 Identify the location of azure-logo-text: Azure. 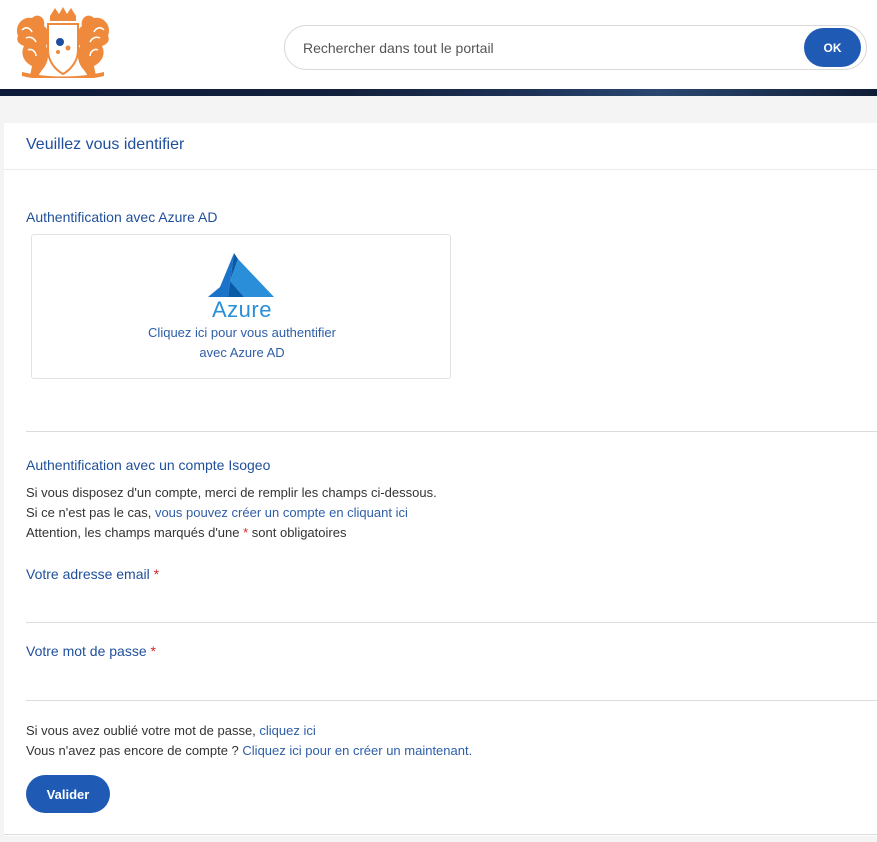
(242, 309).